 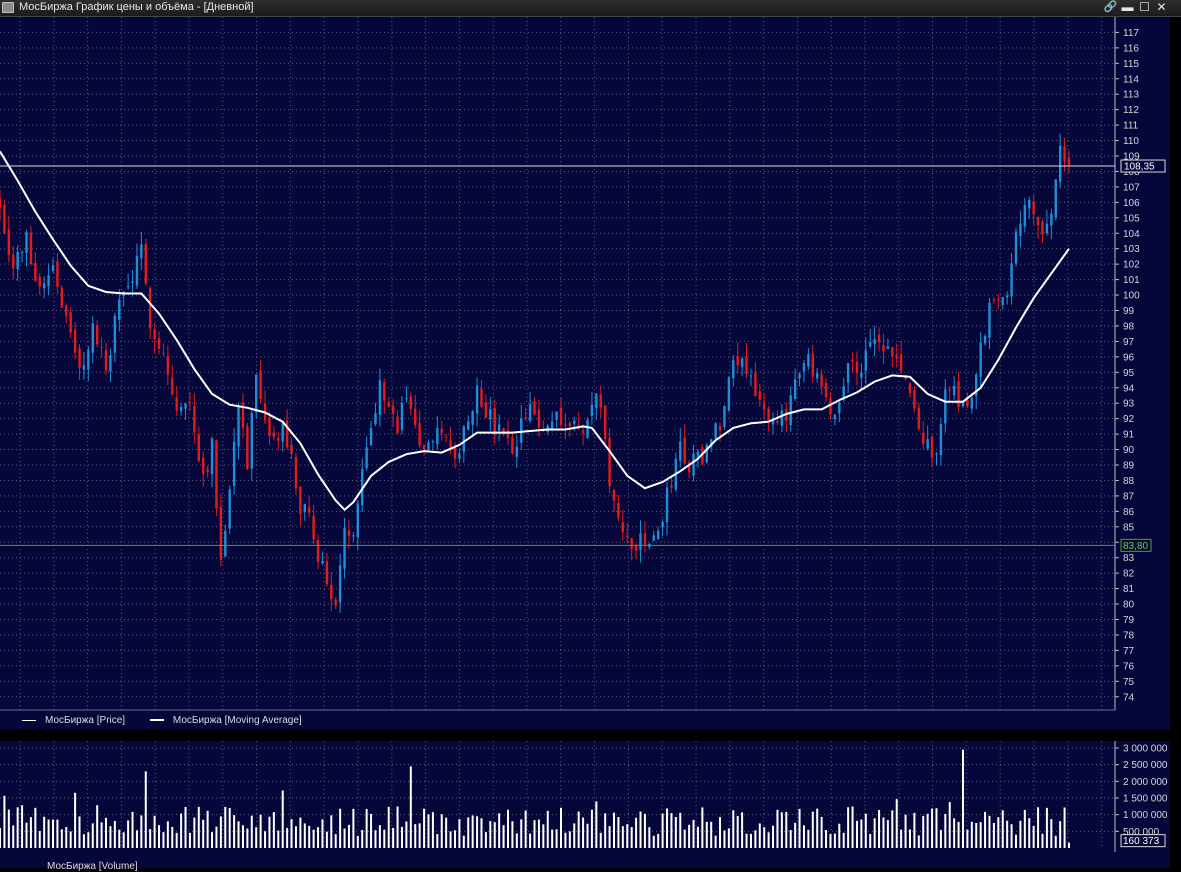 I want to click on y-tick-label: 88, so click(x=1129, y=481).